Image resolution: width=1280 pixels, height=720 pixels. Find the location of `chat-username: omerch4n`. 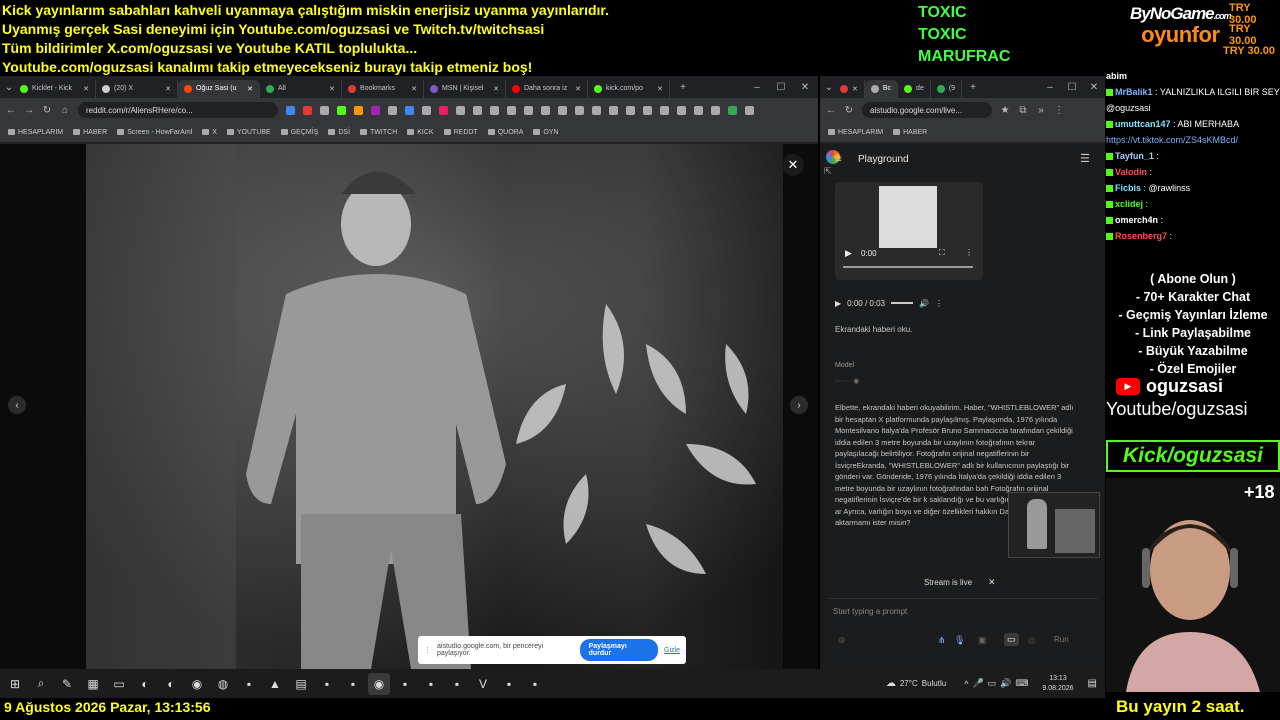

chat-username: omerch4n is located at coordinates (1136, 220).